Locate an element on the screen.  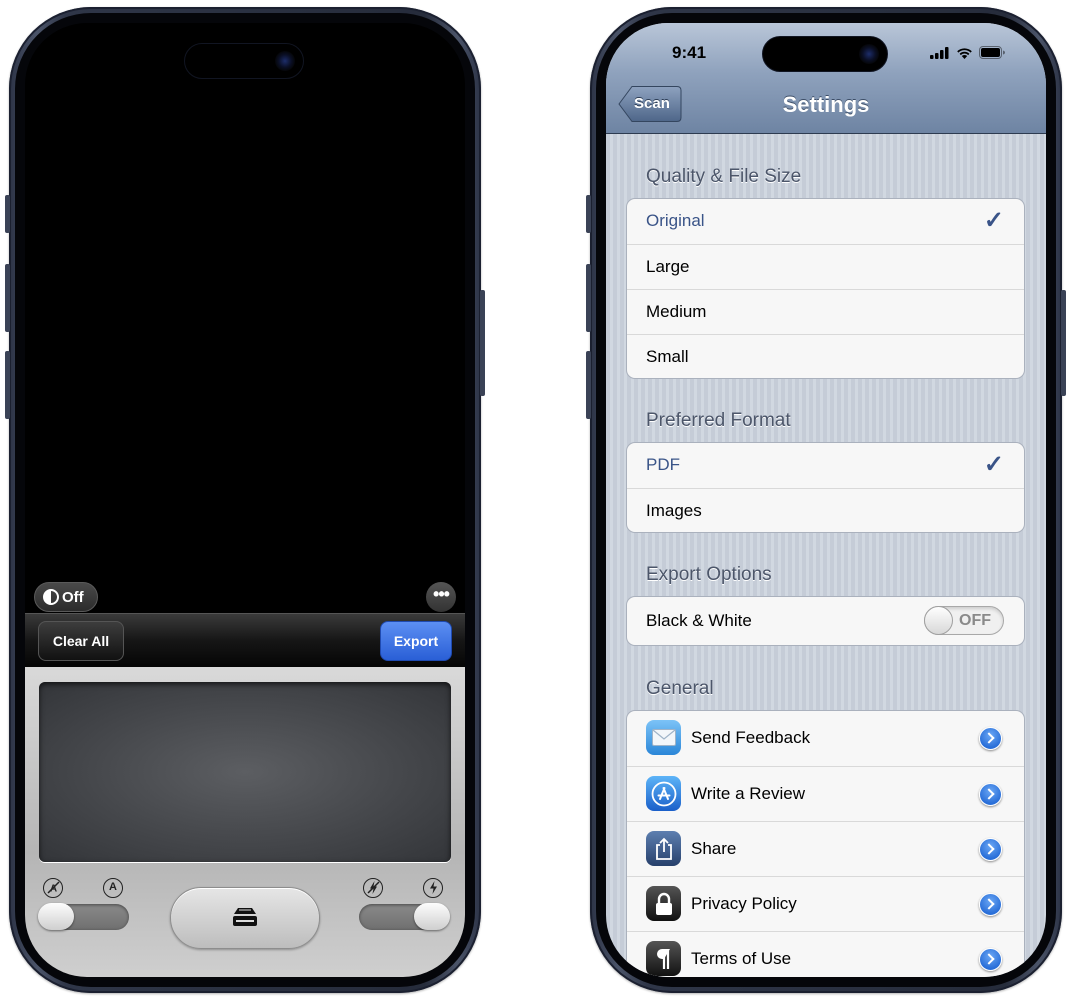
general-item-label: Share is located at coordinates (714, 848).